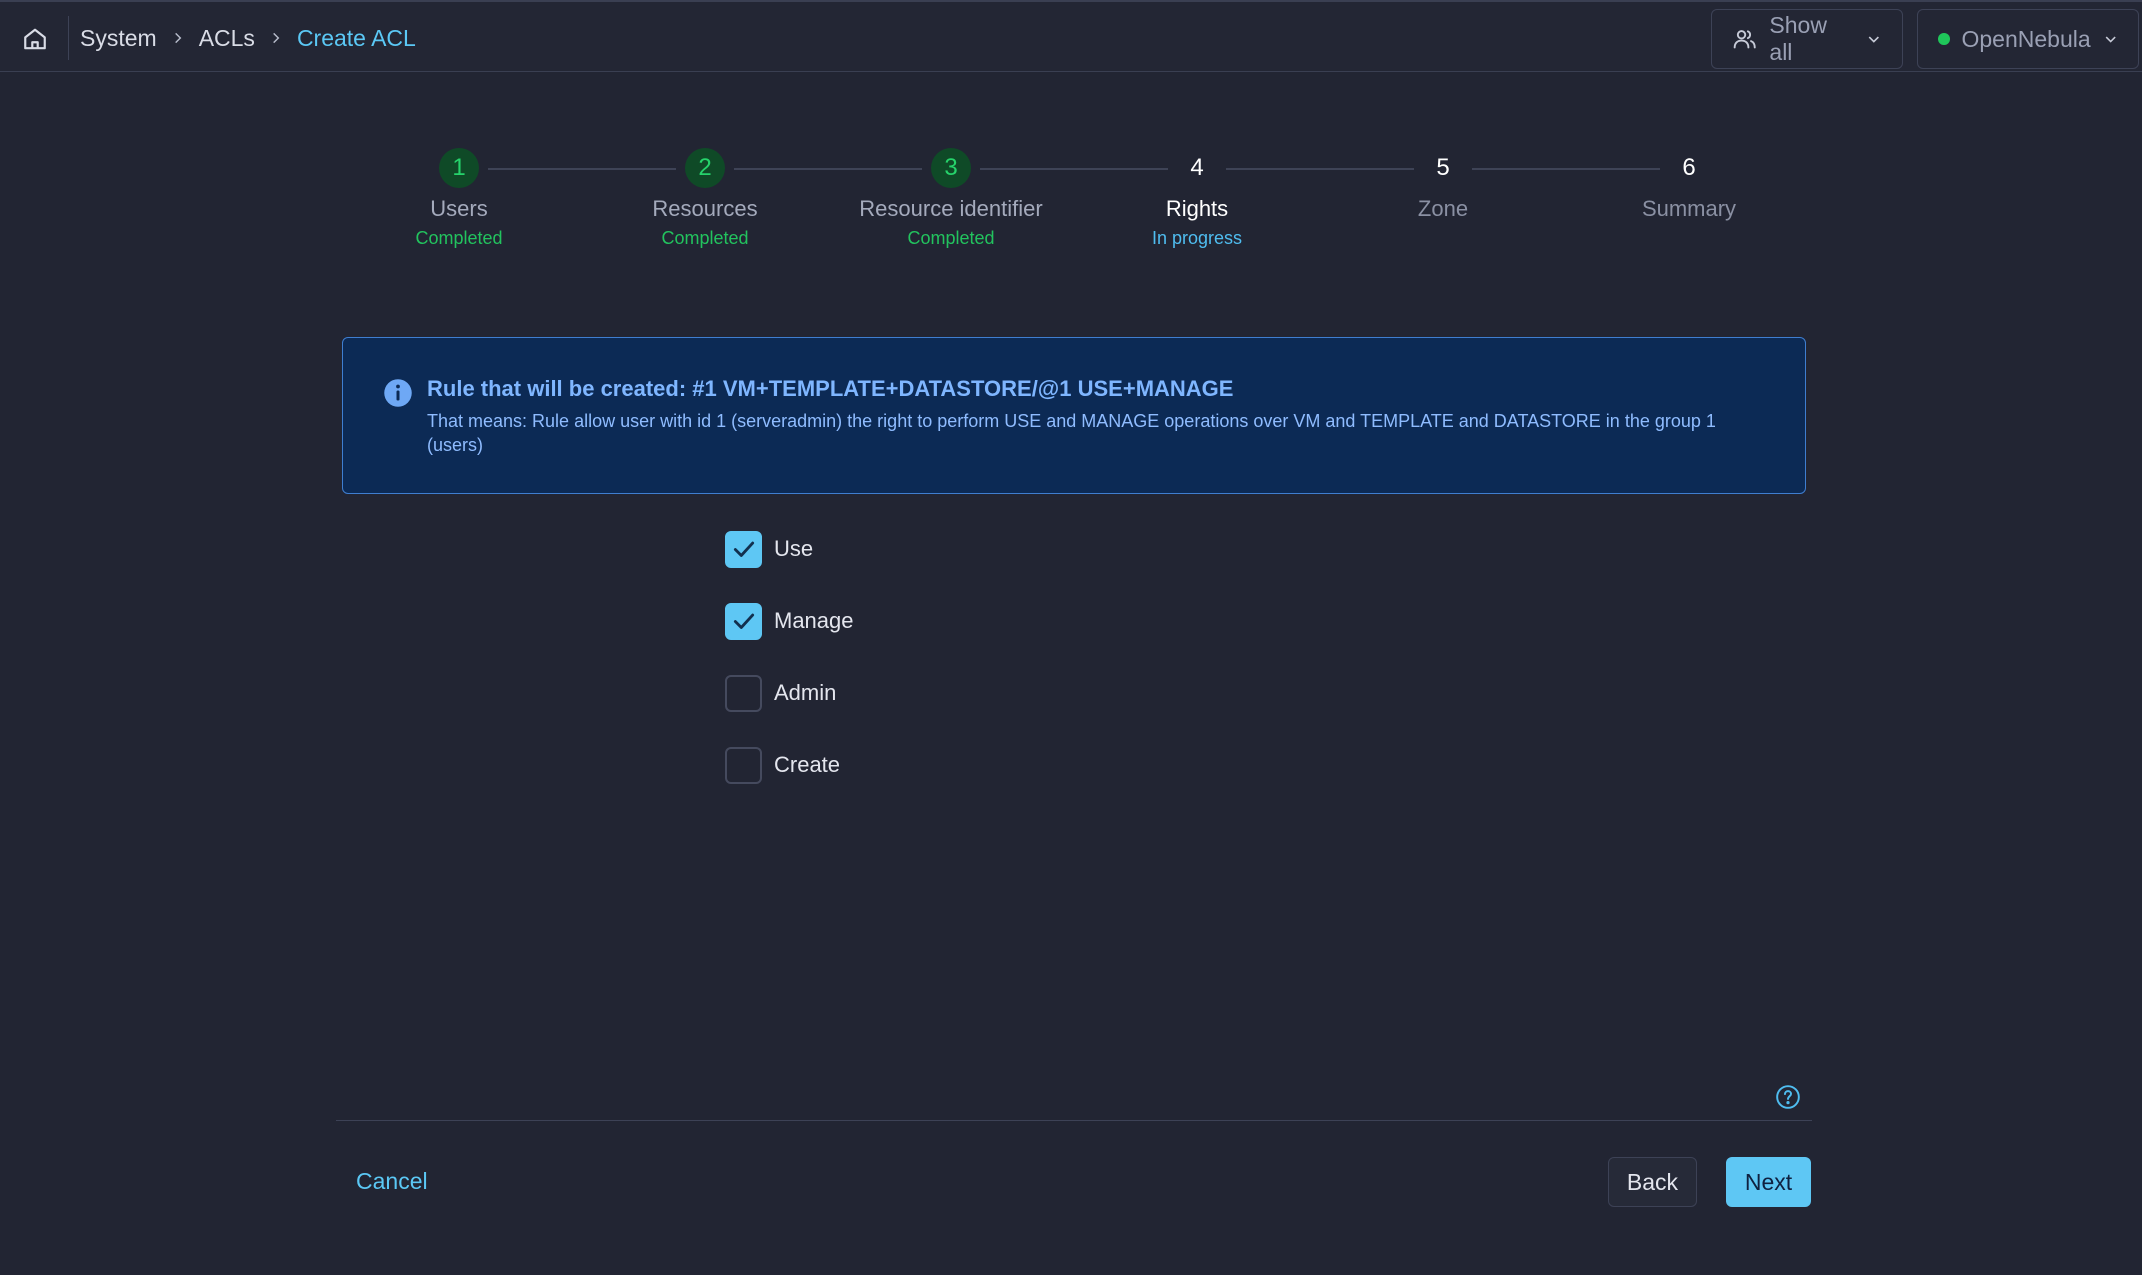 The width and height of the screenshot is (2142, 1275). What do you see at coordinates (705, 208) in the screenshot?
I see `step-label: Resources` at bounding box center [705, 208].